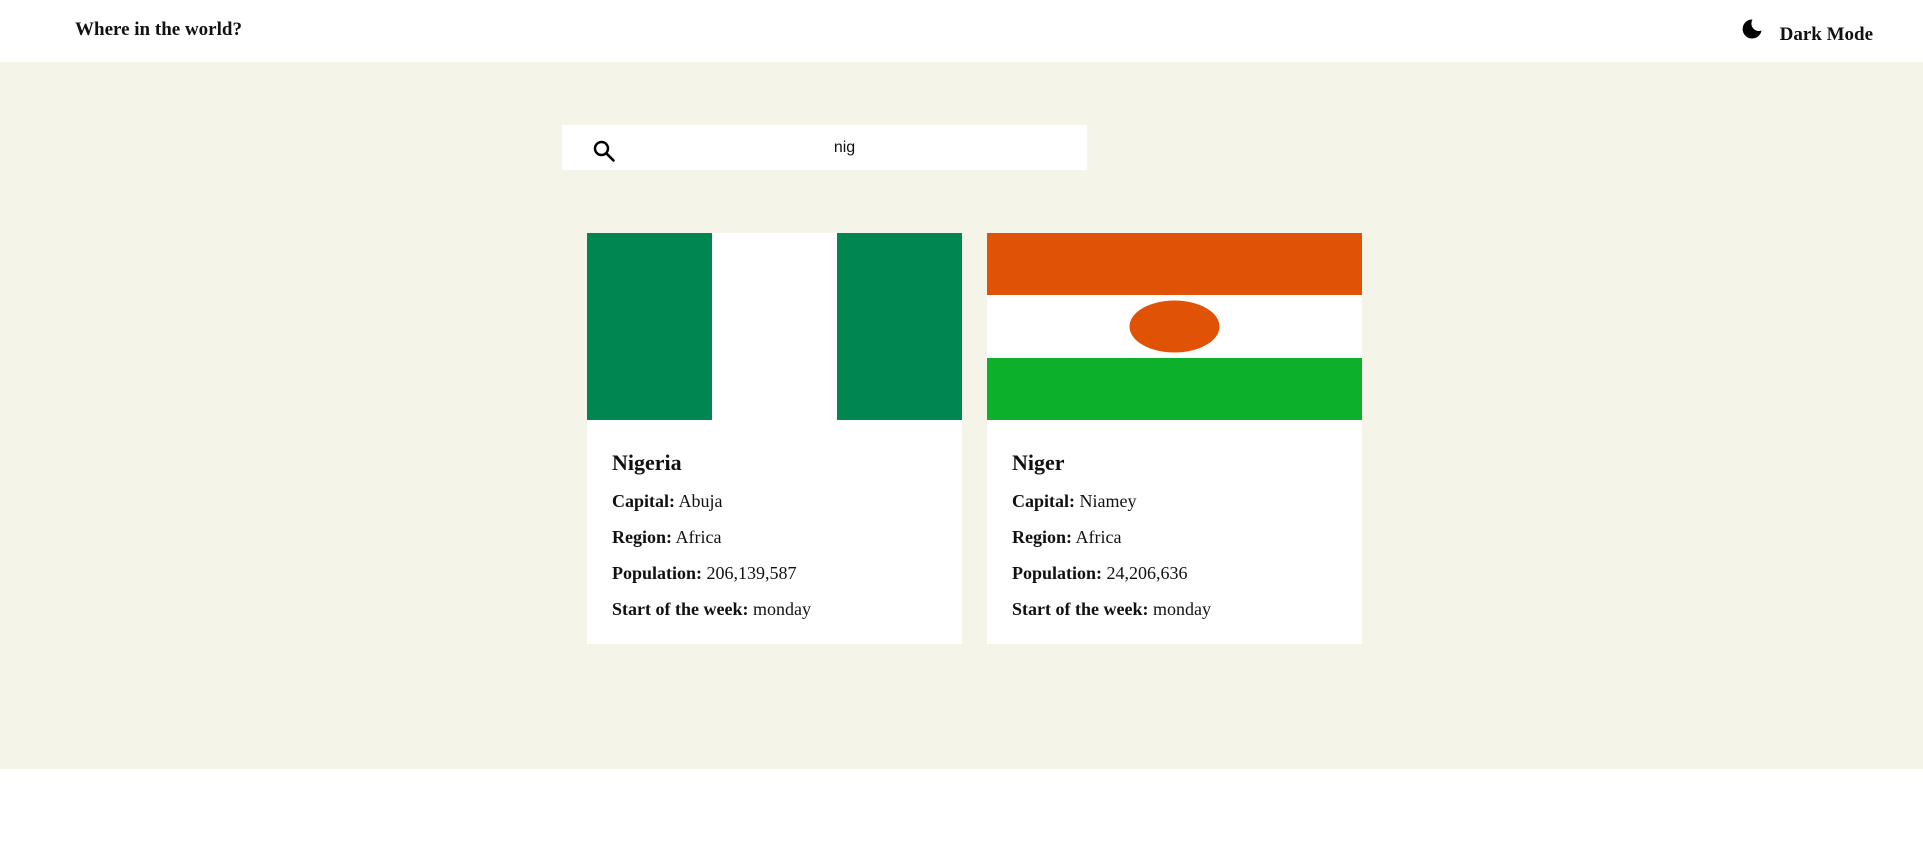  Describe the element at coordinates (647, 462) in the screenshot. I see `country-name: Nigeria` at that location.